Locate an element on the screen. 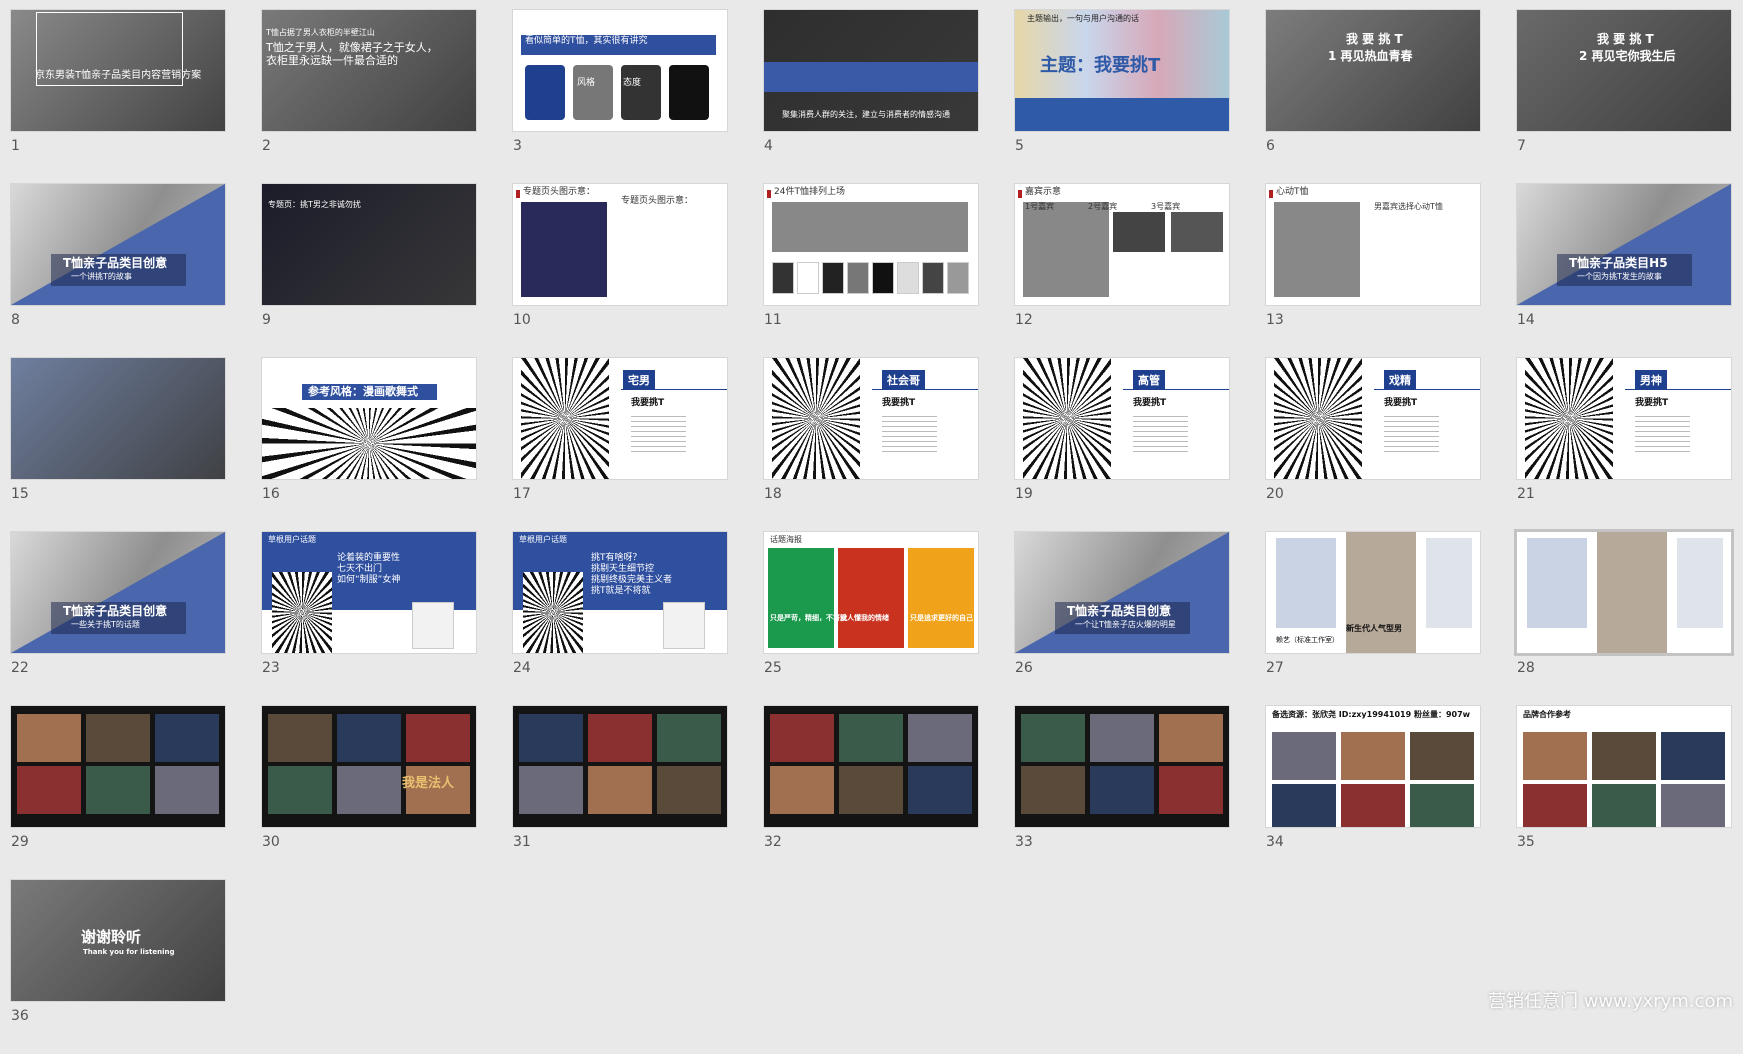 The image size is (1743, 1054). slide-thumbnail-23: 草根用户话题 论着装的重要性 七天不出门 如何“制服”女神 23 is located at coordinates (369, 619).